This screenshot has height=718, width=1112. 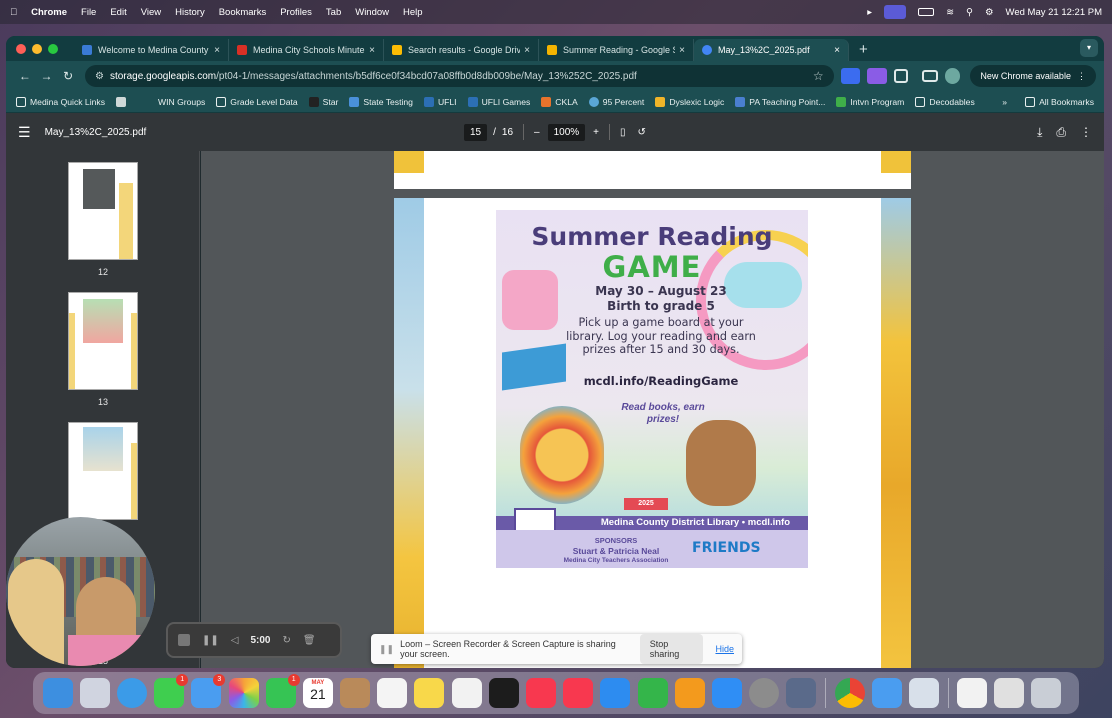 I want to click on menu-bookmarks: Bookmarks, so click(x=243, y=12).